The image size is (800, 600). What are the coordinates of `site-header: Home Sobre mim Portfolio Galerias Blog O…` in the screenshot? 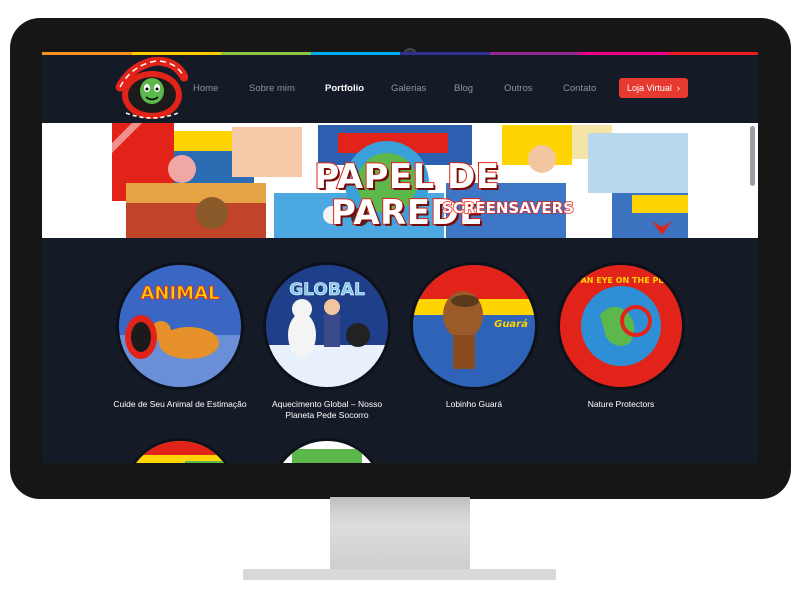 It's located at (400, 89).